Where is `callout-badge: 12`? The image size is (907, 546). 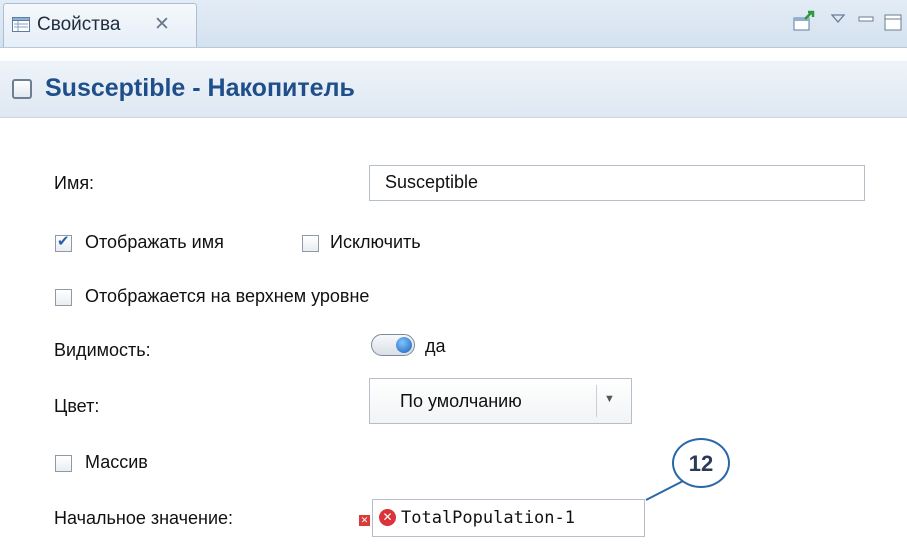 callout-badge: 12 is located at coordinates (701, 463).